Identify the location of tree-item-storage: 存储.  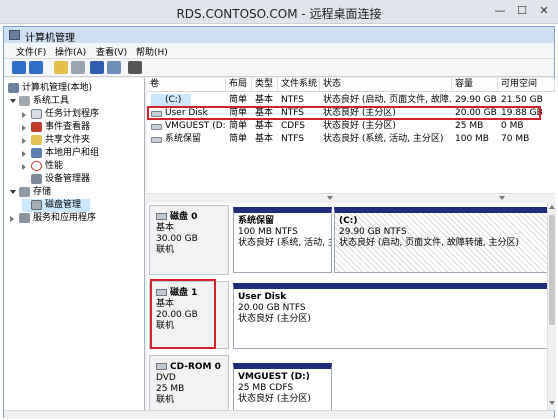
(30, 192).